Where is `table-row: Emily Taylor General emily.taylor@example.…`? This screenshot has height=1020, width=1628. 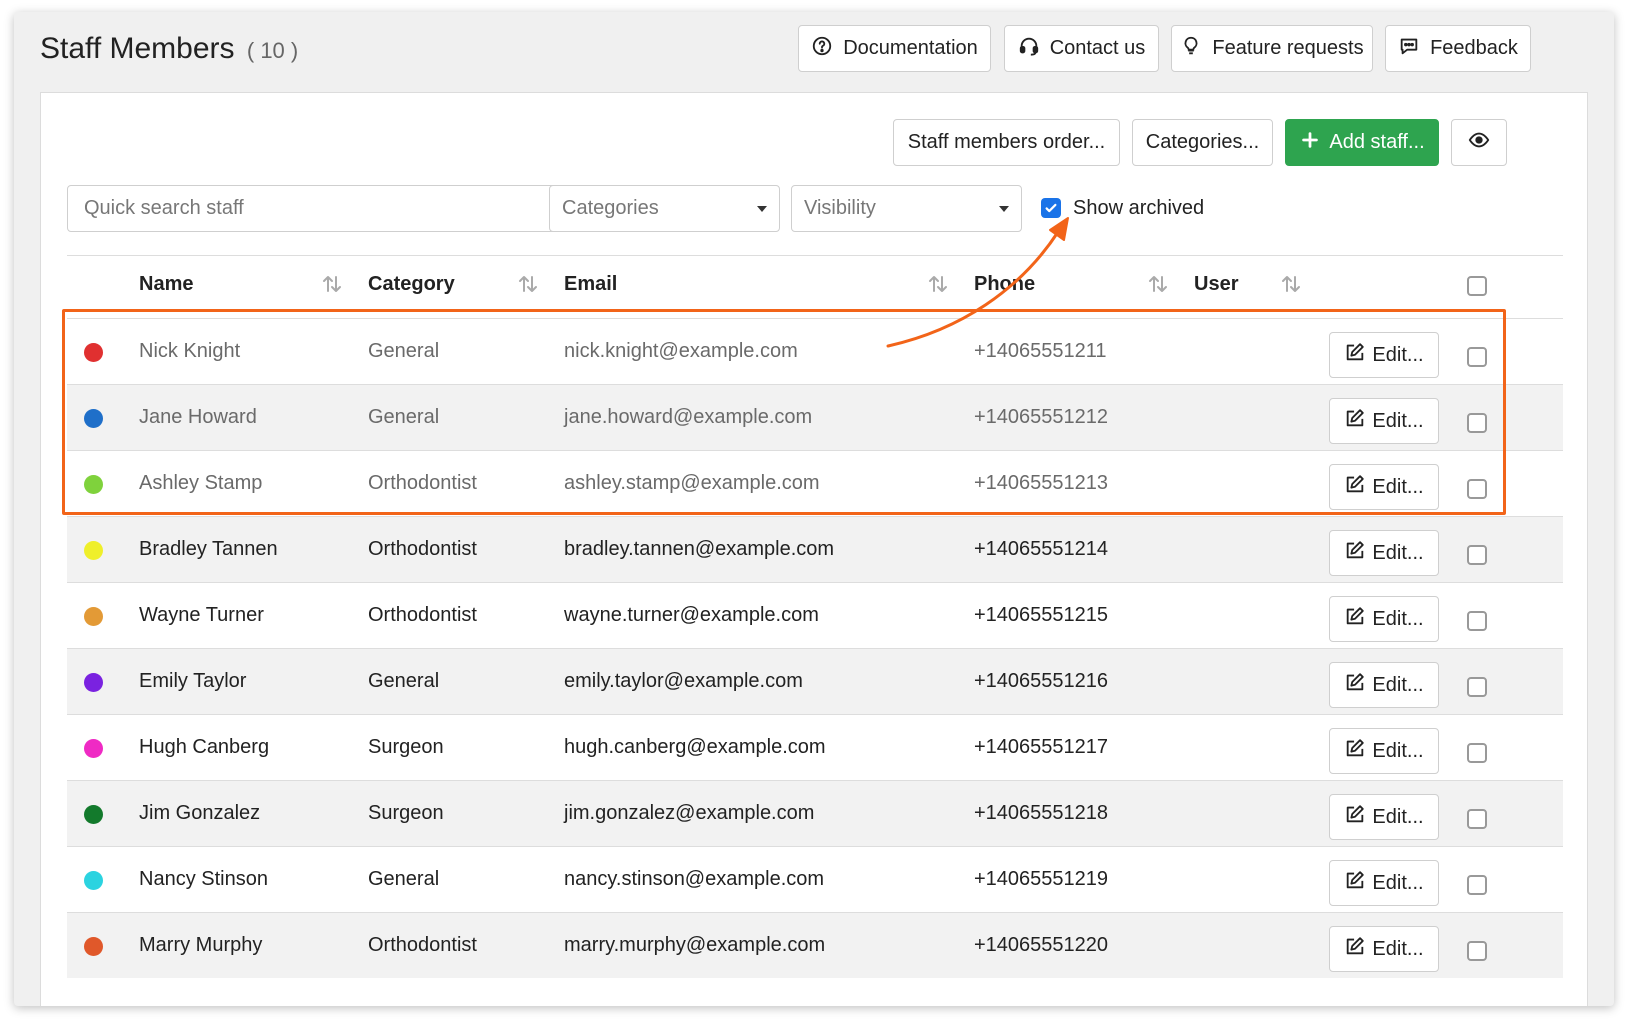 table-row: Emily Taylor General emily.taylor@example.… is located at coordinates (815, 681).